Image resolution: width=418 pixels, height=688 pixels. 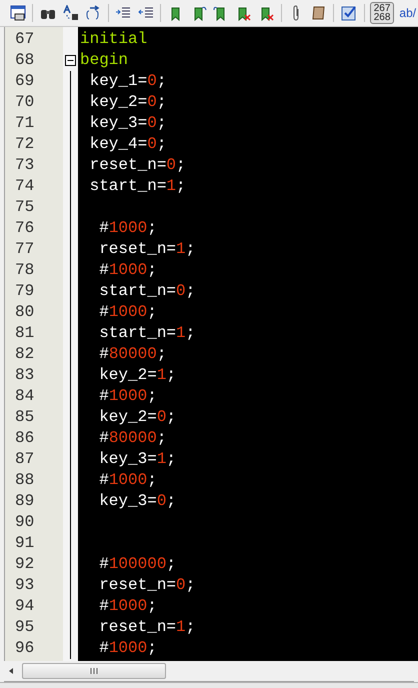 What do you see at coordinates (25, 102) in the screenshot?
I see `line-number: 70` at bounding box center [25, 102].